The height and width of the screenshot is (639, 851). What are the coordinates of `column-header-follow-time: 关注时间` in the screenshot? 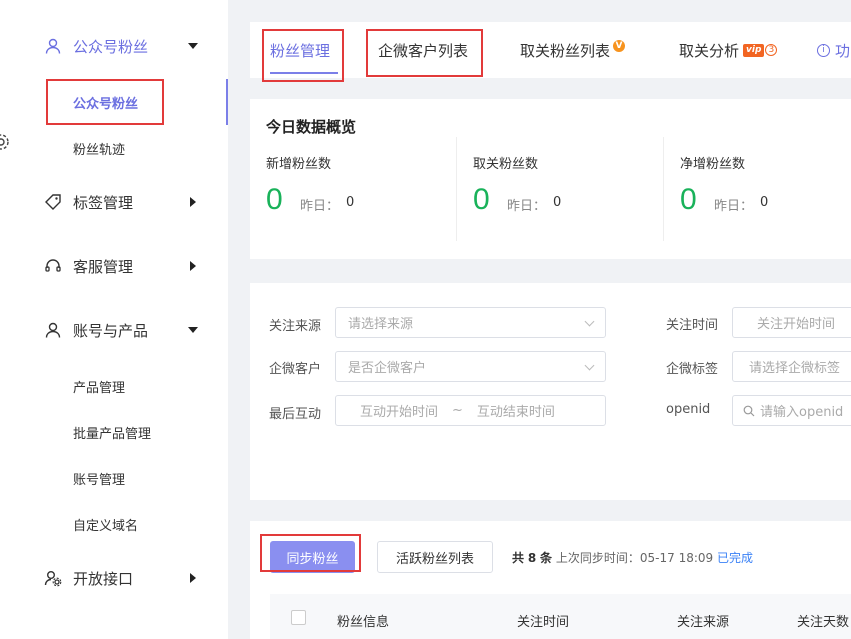 It's located at (543, 622).